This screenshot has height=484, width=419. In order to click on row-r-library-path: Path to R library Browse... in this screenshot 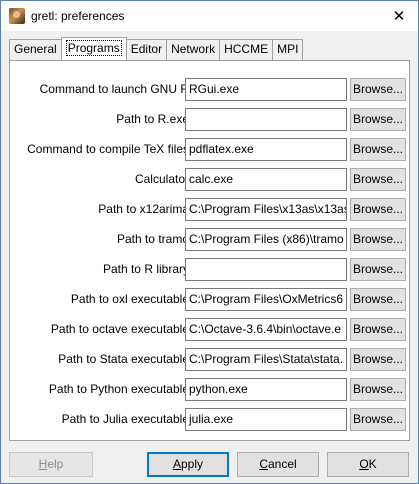, I will do `click(210, 270)`.